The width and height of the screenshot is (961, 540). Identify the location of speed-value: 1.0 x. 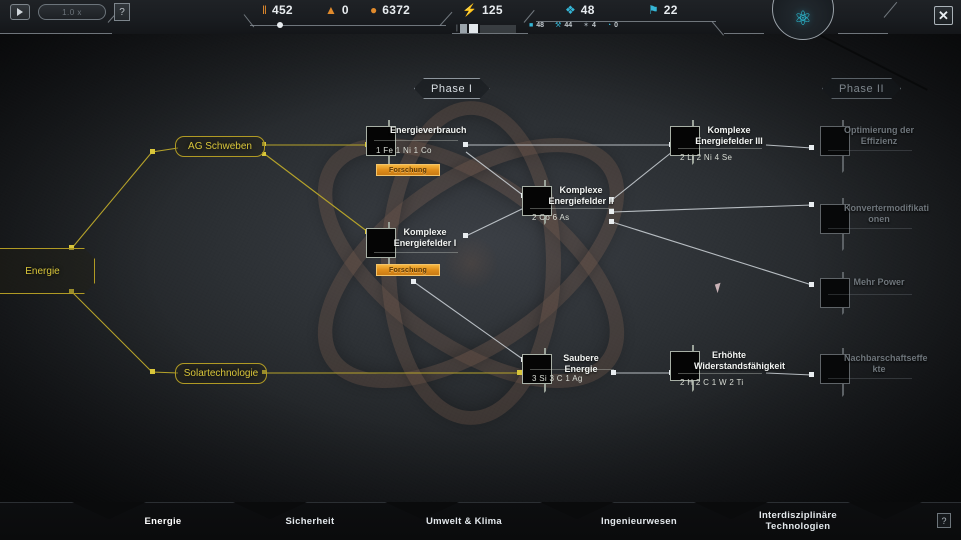
(72, 12).